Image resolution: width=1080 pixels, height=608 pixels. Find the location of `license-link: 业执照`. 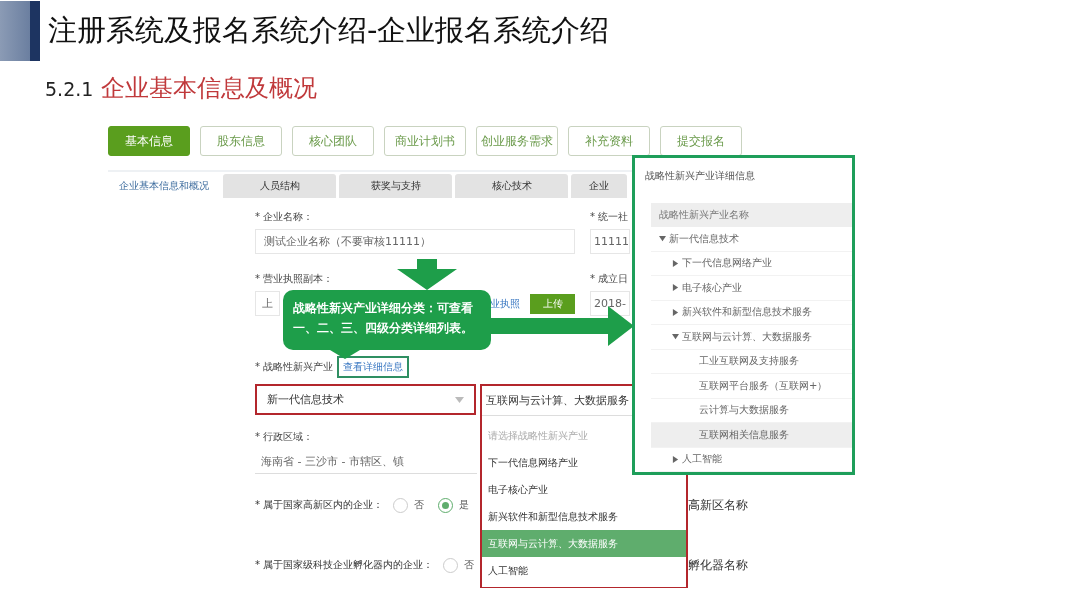

license-link: 业执照 is located at coordinates (505, 303).